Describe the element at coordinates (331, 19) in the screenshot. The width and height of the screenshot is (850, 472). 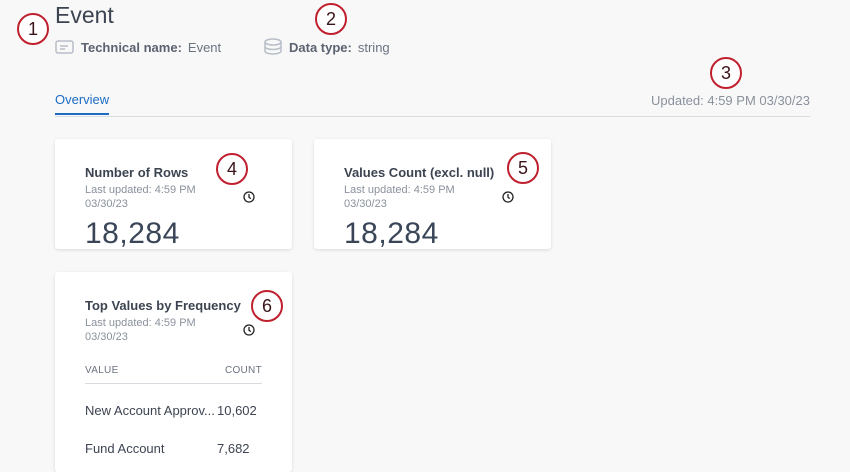
I see `annotation-badge-2: 2` at that location.